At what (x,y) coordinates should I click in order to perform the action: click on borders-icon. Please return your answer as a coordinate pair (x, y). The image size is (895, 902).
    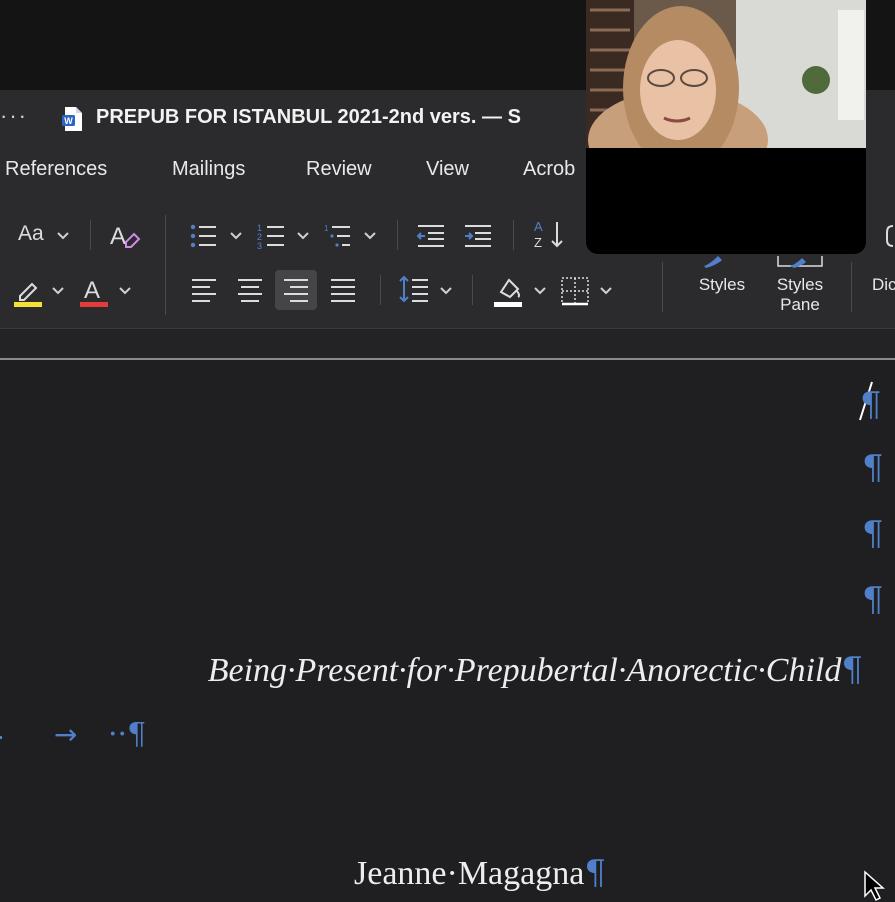
    Looking at the image, I should click on (575, 291).